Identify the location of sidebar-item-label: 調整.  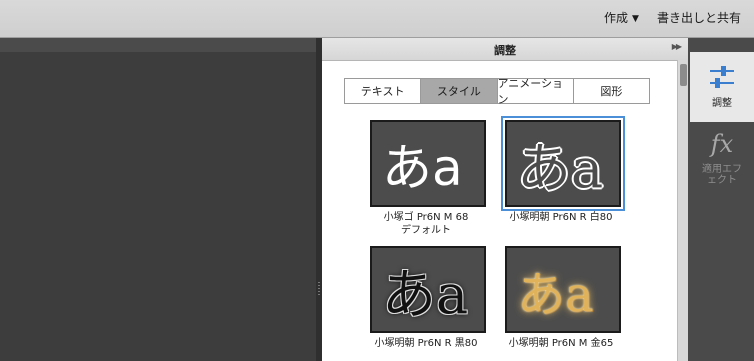
(722, 103).